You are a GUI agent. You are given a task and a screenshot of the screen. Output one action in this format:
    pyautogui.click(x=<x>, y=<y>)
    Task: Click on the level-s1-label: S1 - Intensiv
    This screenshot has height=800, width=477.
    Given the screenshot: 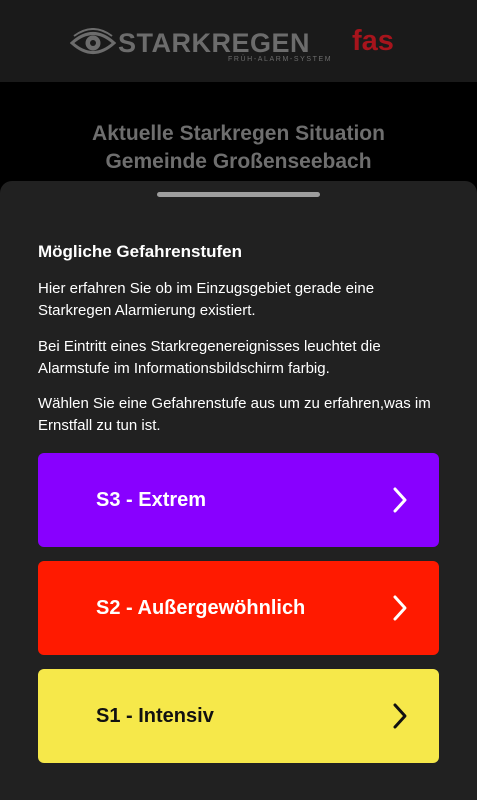 What is the action you would take?
    pyautogui.click(x=155, y=716)
    